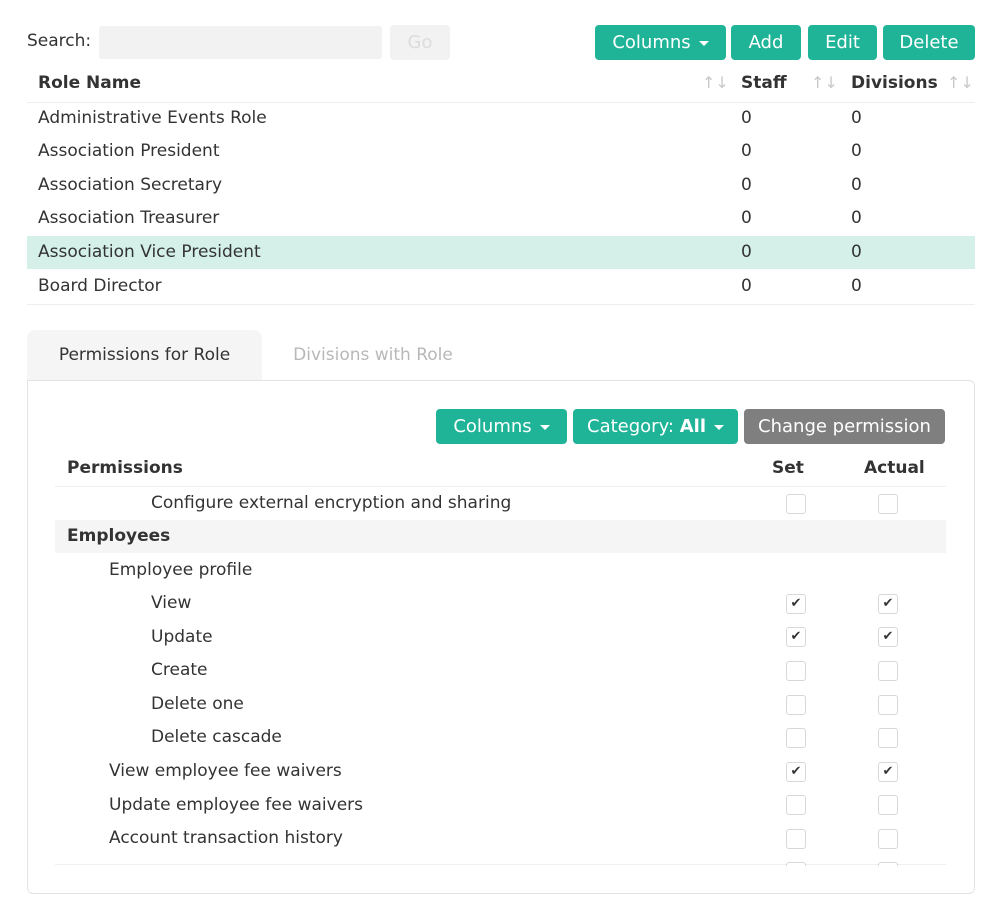  Describe the element at coordinates (844, 426) in the screenshot. I see `change-permission-button: Change permission` at that location.